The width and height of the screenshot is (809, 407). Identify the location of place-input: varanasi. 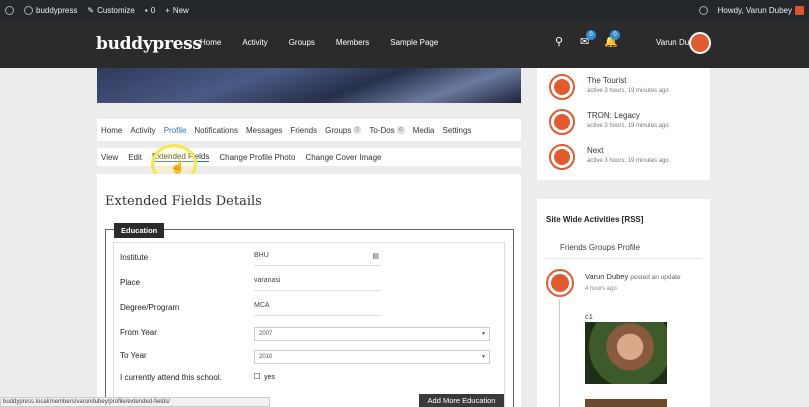
(317, 284).